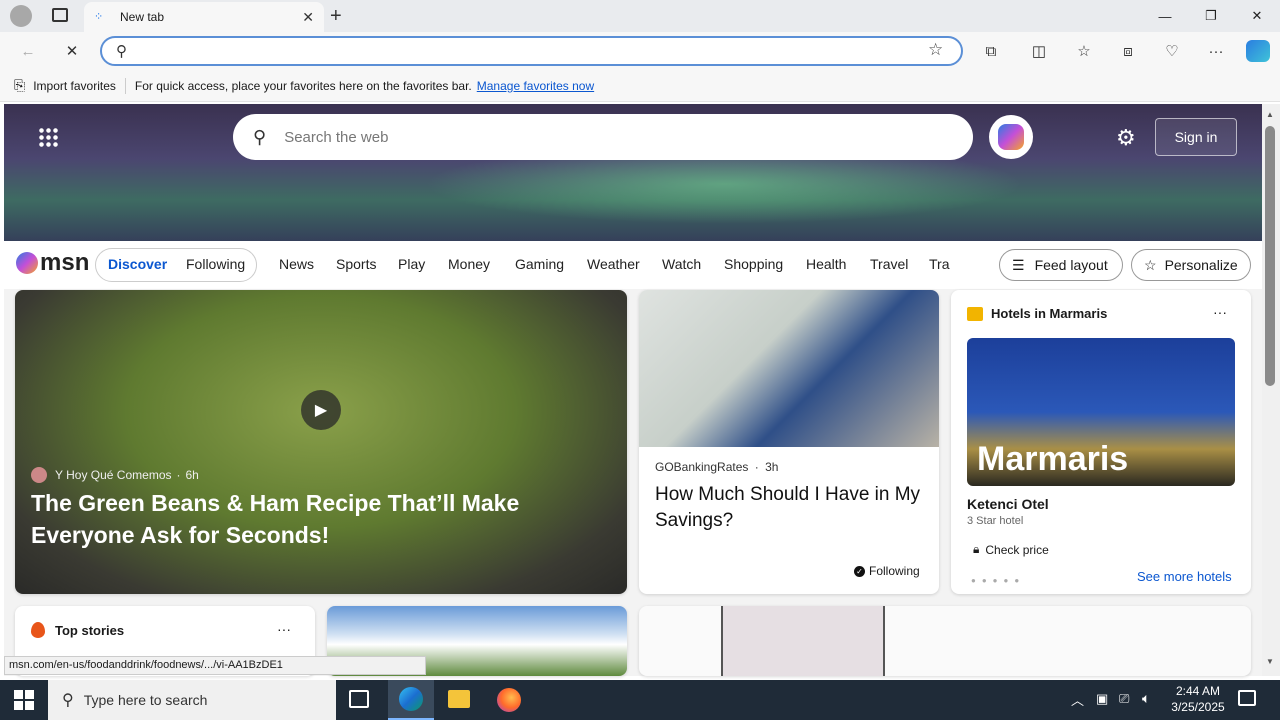 The width and height of the screenshot is (1280, 720). I want to click on scroll-down-icon: ▼, so click(1270, 661).